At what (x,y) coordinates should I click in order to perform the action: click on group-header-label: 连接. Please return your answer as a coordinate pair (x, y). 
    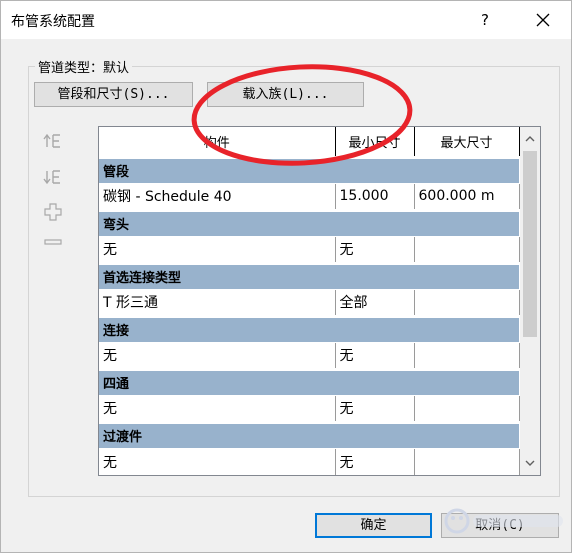
    Looking at the image, I should click on (309, 328).